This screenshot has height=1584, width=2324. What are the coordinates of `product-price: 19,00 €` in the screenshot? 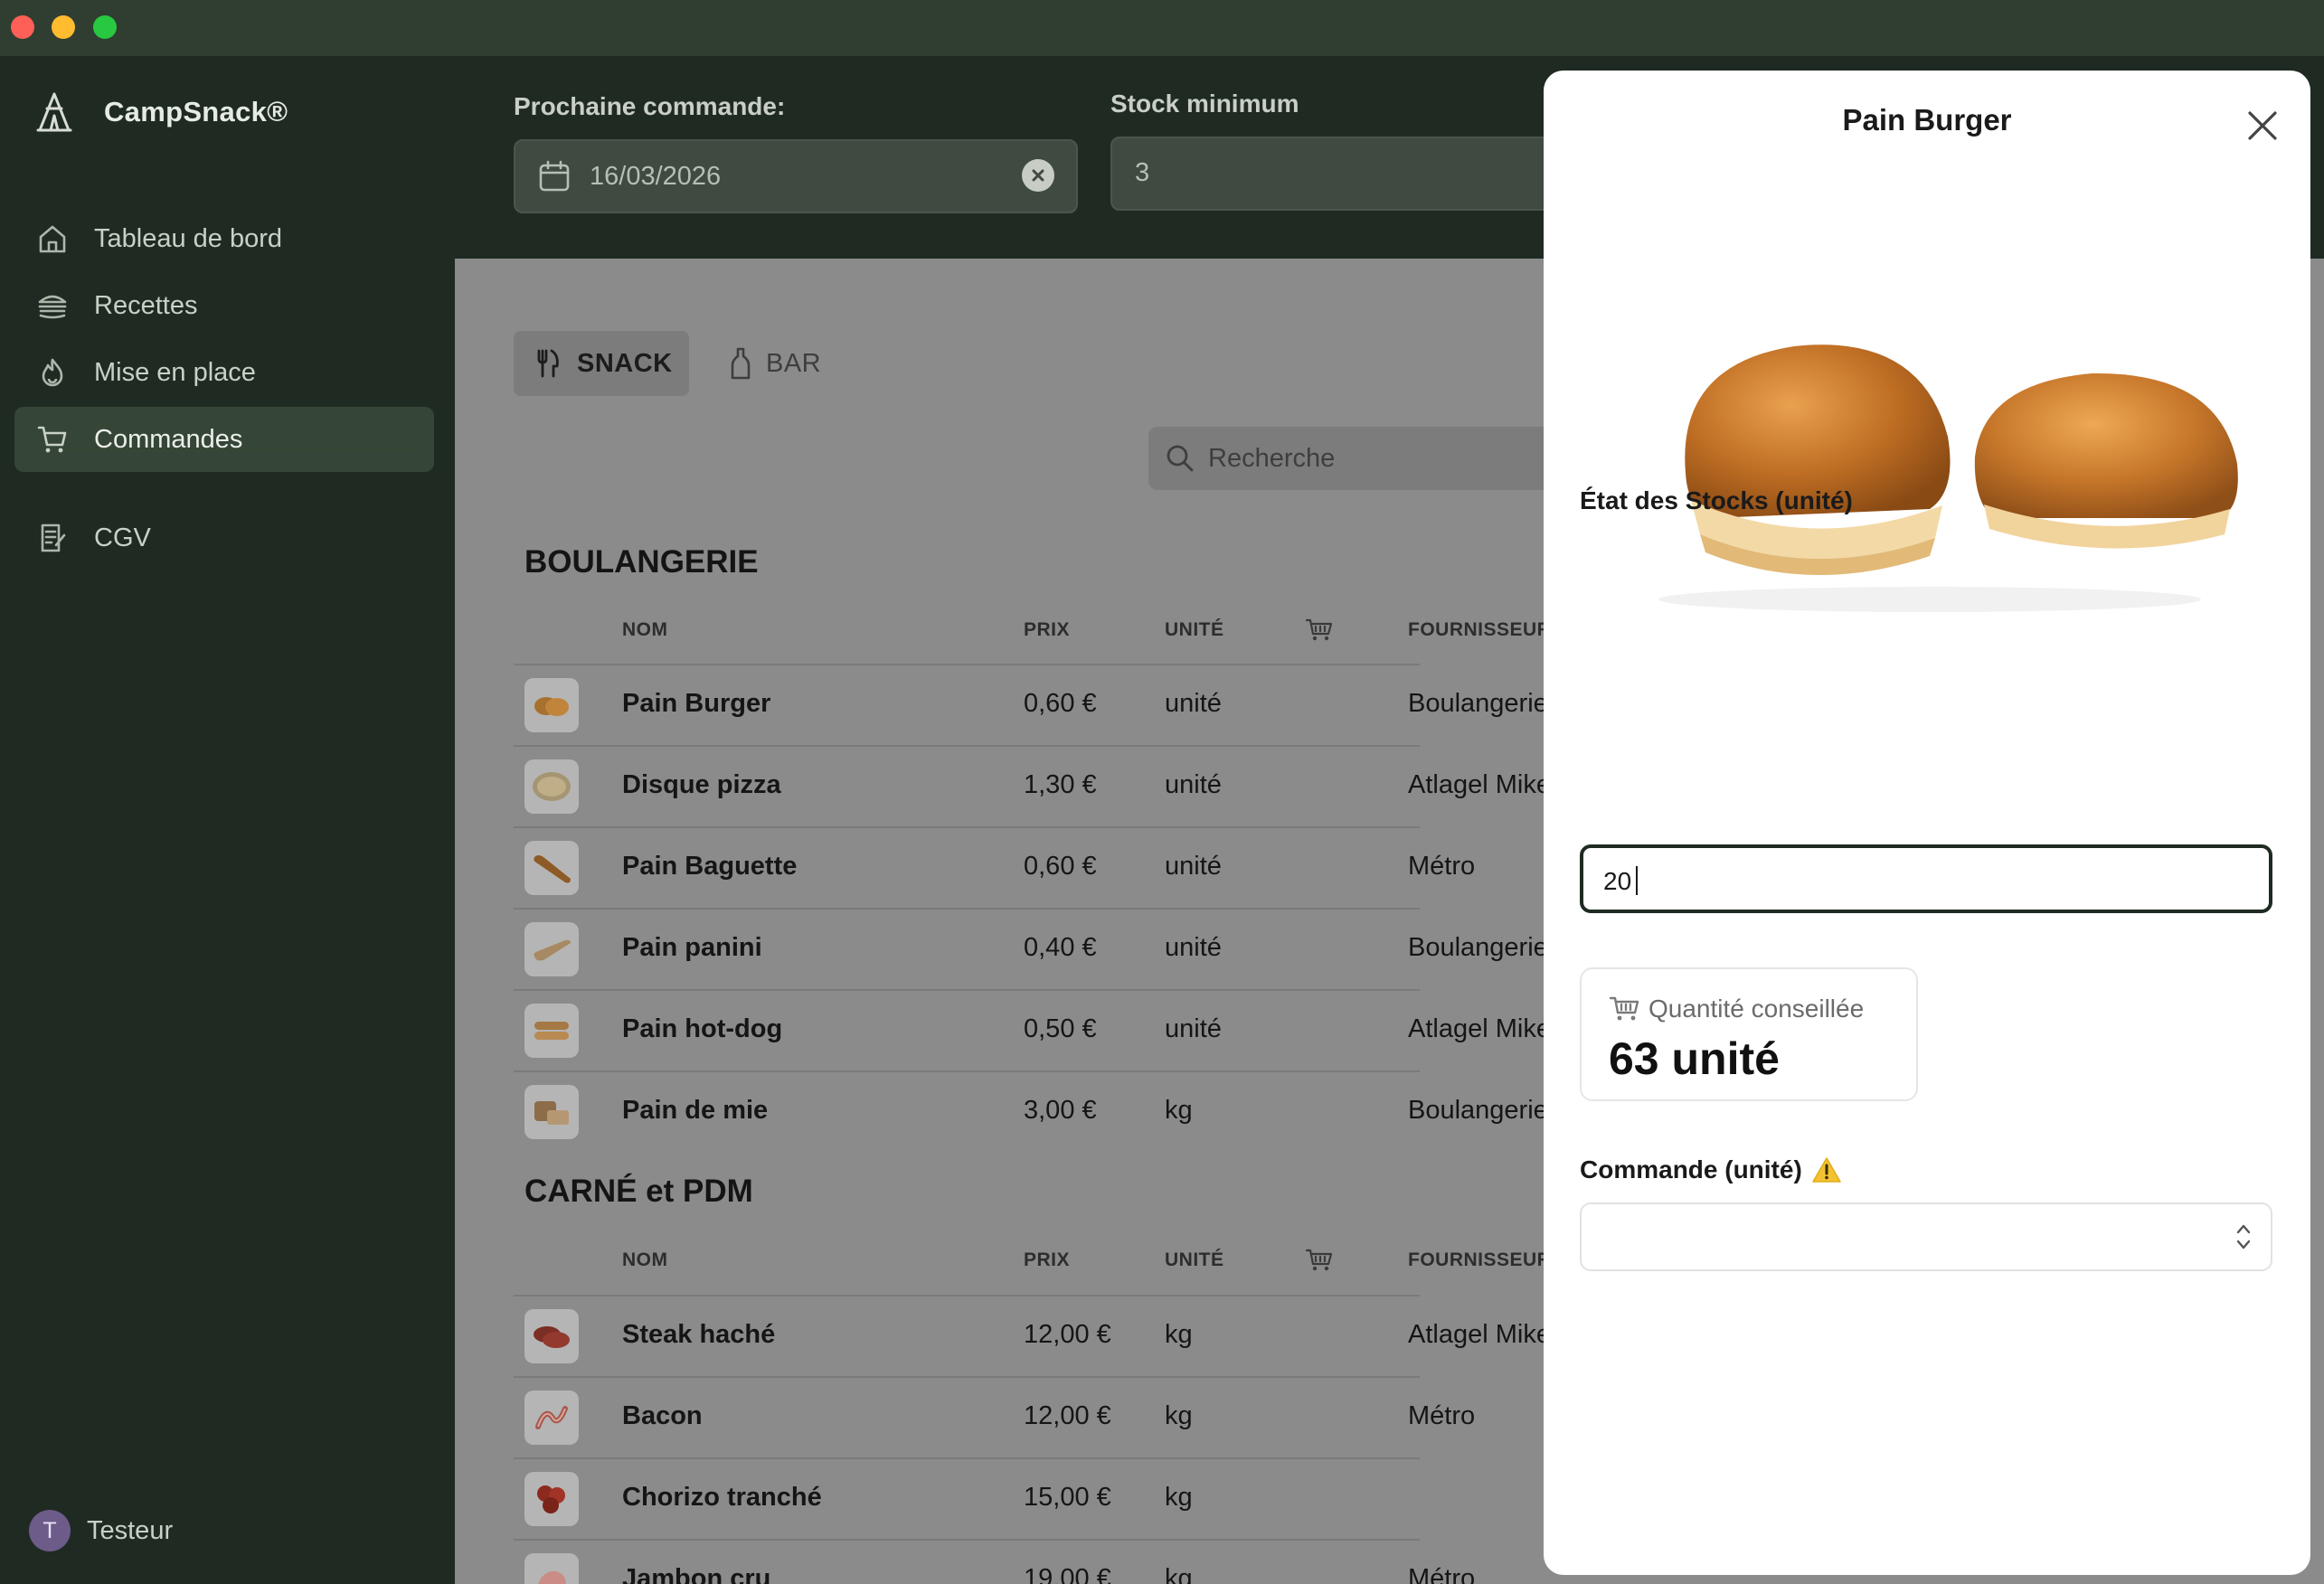 It's located at (1067, 1574).